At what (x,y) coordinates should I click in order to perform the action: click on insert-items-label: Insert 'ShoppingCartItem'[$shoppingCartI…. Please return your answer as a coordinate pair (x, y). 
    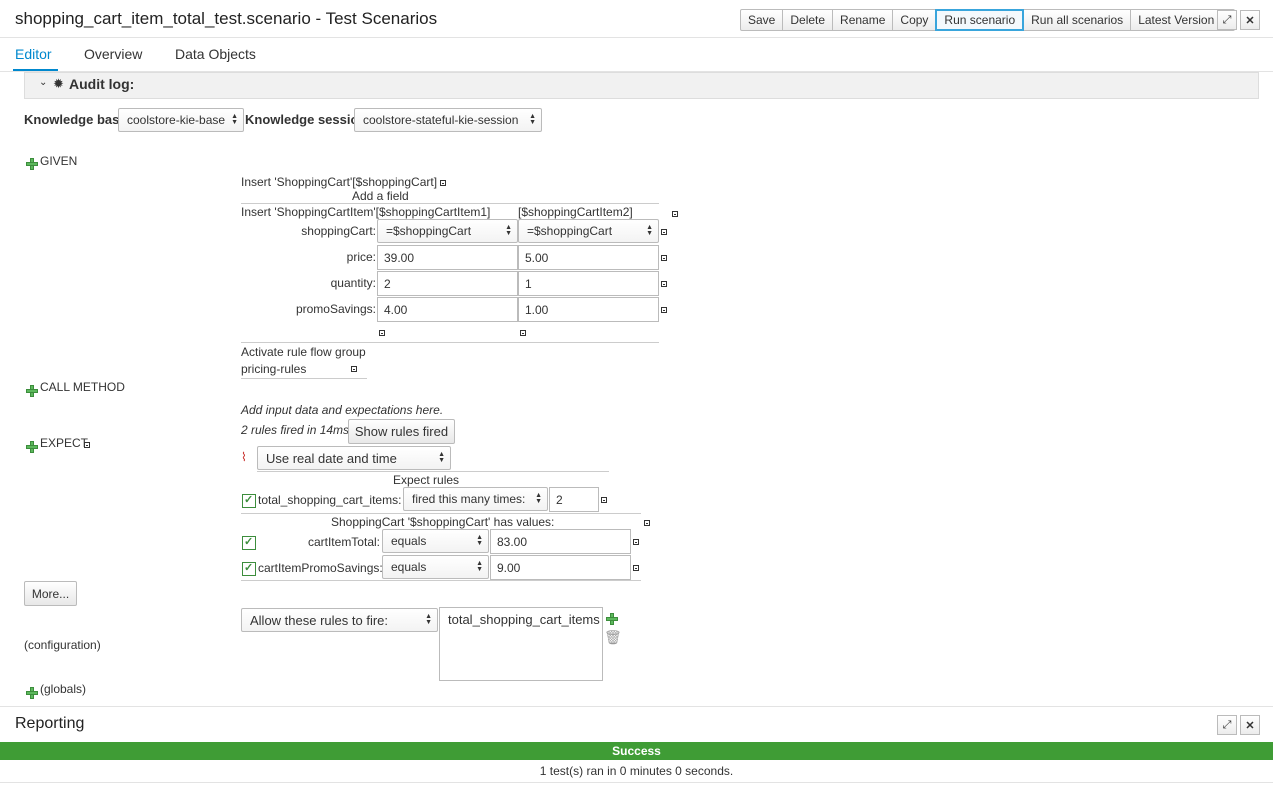
    Looking at the image, I should click on (366, 212).